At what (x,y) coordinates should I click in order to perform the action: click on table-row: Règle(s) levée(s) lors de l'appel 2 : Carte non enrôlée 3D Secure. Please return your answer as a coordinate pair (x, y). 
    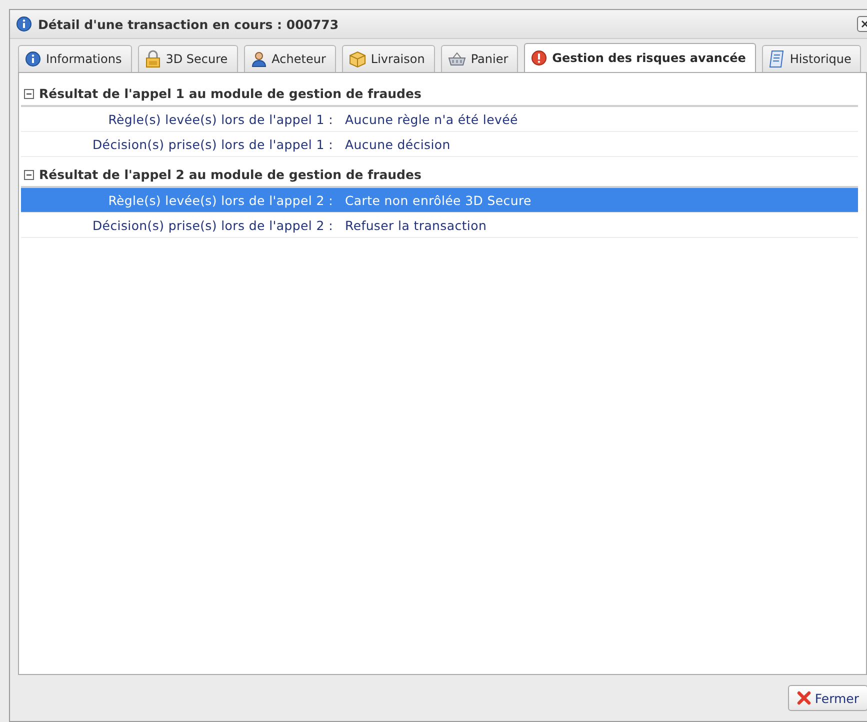
    Looking at the image, I should click on (439, 200).